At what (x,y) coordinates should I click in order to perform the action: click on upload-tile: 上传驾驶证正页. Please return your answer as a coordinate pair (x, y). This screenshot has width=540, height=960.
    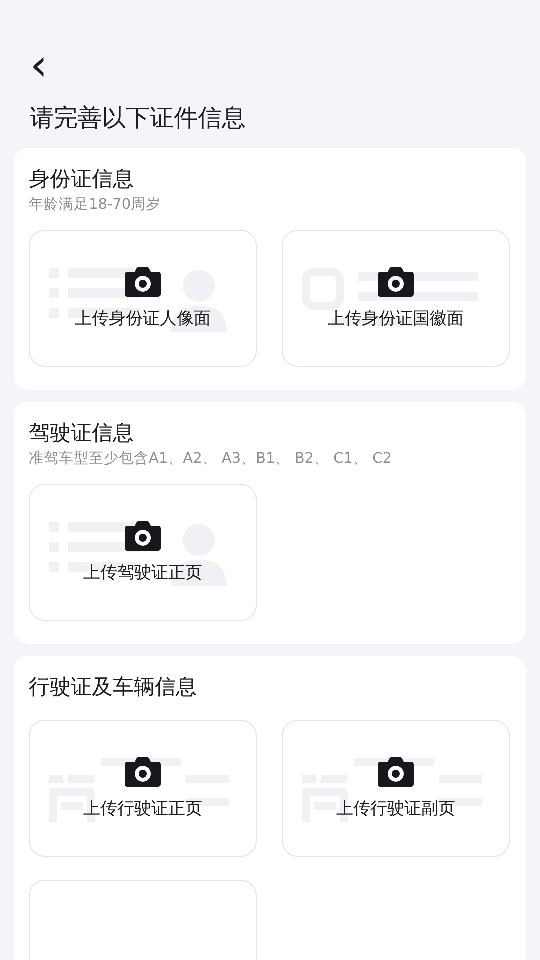
    Looking at the image, I should click on (143, 552).